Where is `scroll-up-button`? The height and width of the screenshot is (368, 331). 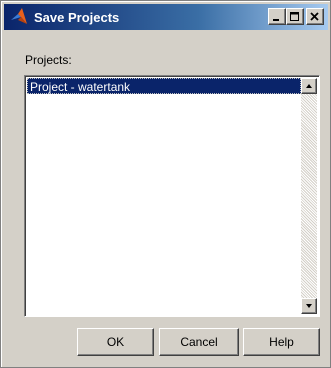 scroll-up-button is located at coordinates (309, 86).